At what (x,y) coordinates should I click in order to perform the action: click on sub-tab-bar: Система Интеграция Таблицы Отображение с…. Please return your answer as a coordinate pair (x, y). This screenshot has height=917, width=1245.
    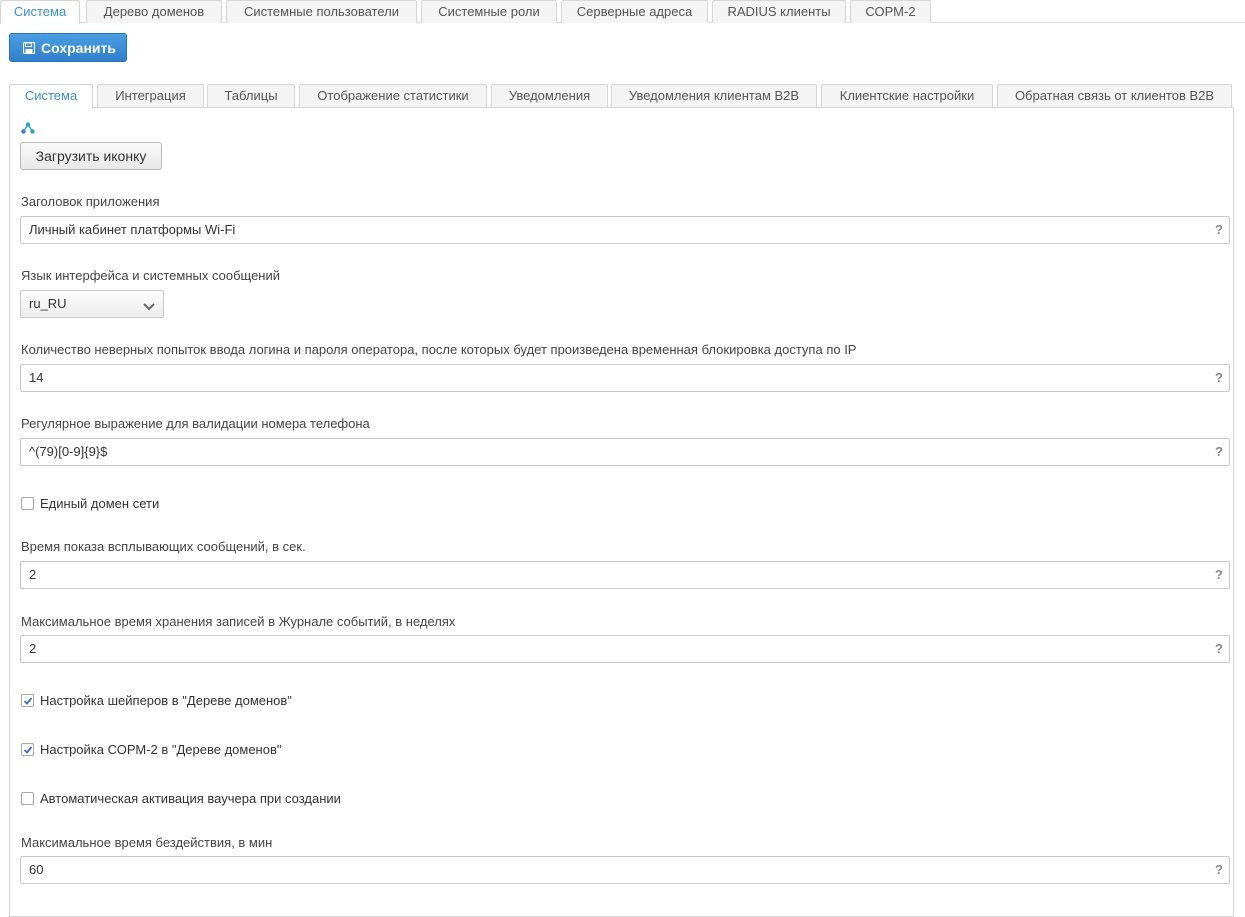
    Looking at the image, I should click on (625, 96).